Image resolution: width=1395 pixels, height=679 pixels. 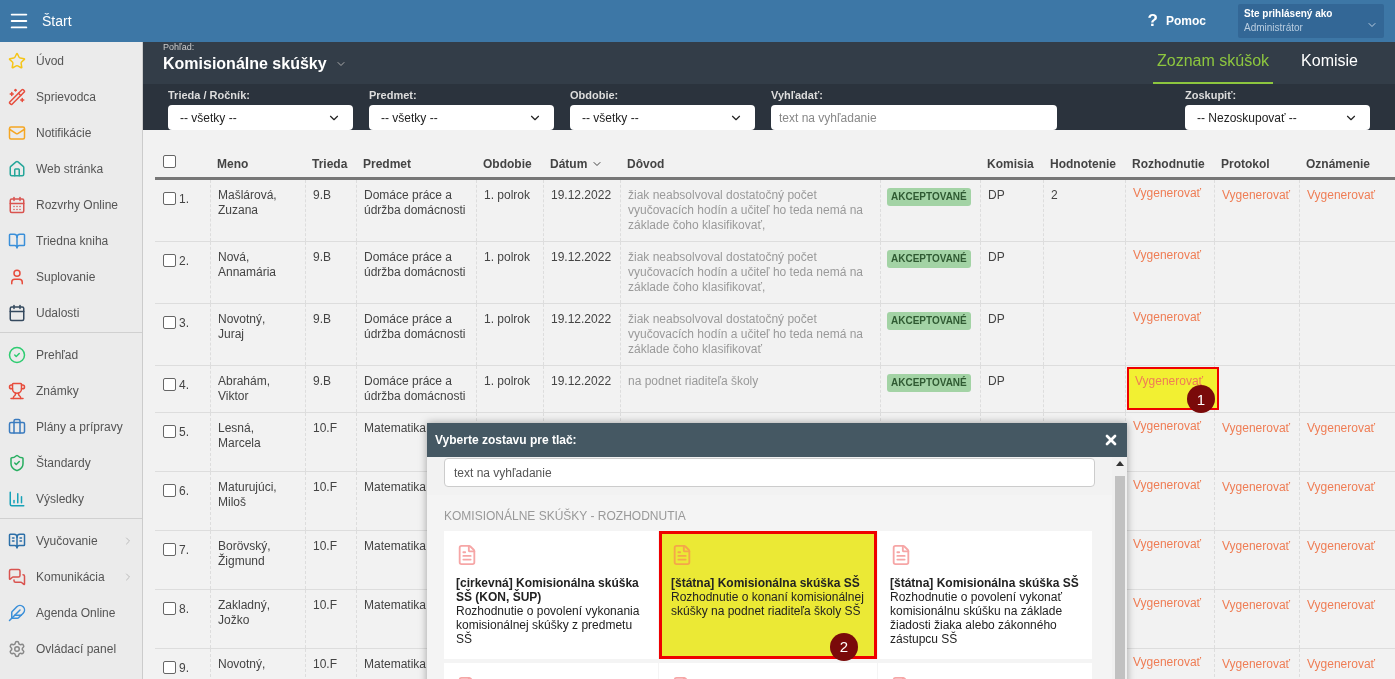 What do you see at coordinates (184, 323) in the screenshot?
I see `row-number: 3.` at bounding box center [184, 323].